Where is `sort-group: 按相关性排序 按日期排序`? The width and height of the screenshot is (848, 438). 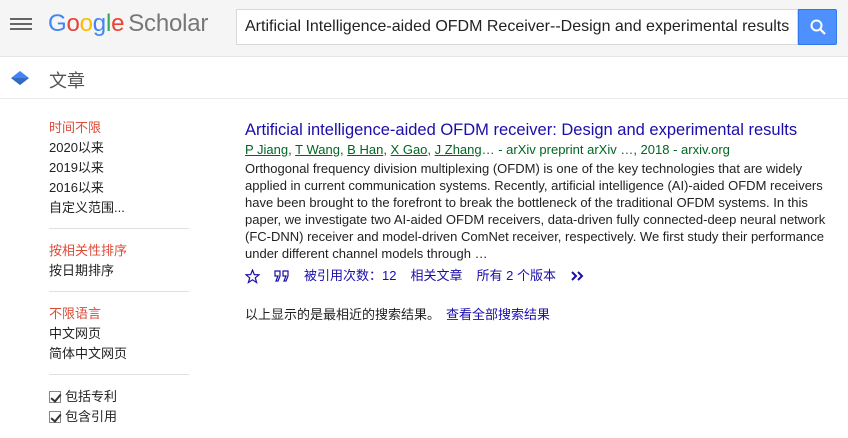
sort-group: 按相关性排序 按日期排序 is located at coordinates (119, 266).